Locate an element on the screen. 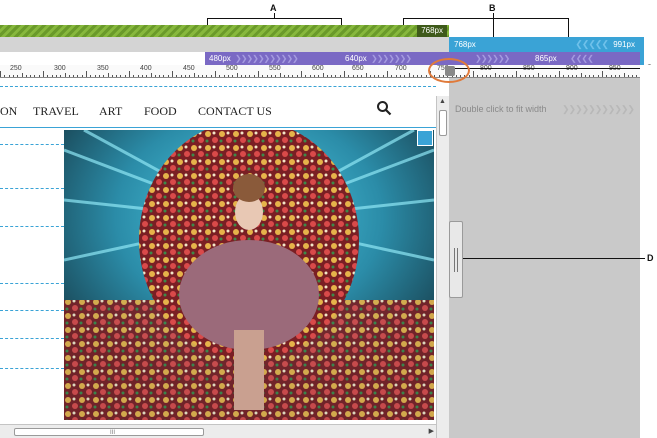 The height and width of the screenshot is (438, 657). callout-c-line is located at coordinates (548, 68).